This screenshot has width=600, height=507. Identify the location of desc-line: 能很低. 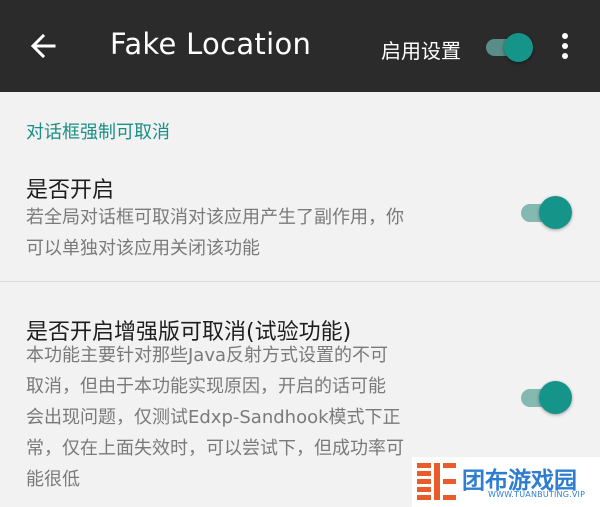
(53, 479).